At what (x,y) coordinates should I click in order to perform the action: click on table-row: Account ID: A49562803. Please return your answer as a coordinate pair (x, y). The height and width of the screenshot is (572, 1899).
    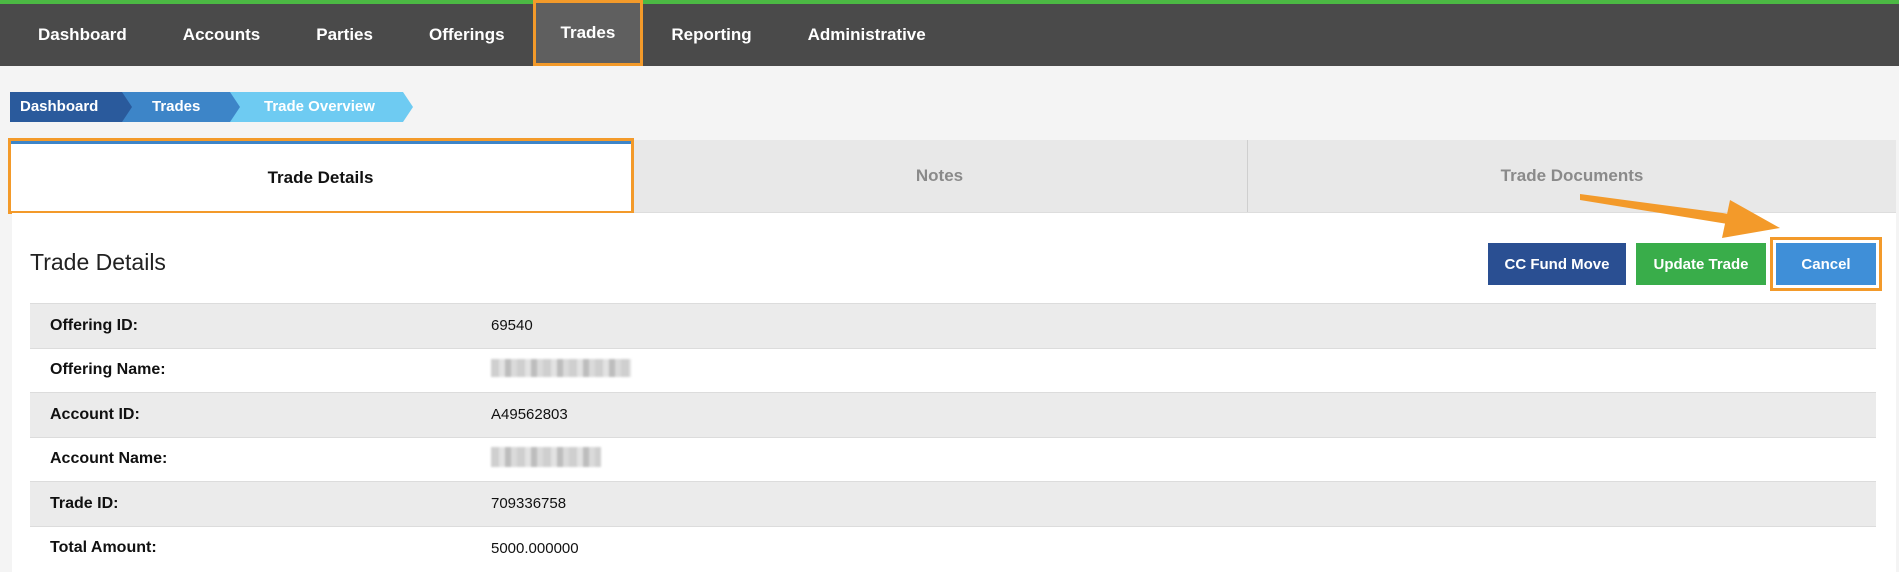
    Looking at the image, I should click on (953, 414).